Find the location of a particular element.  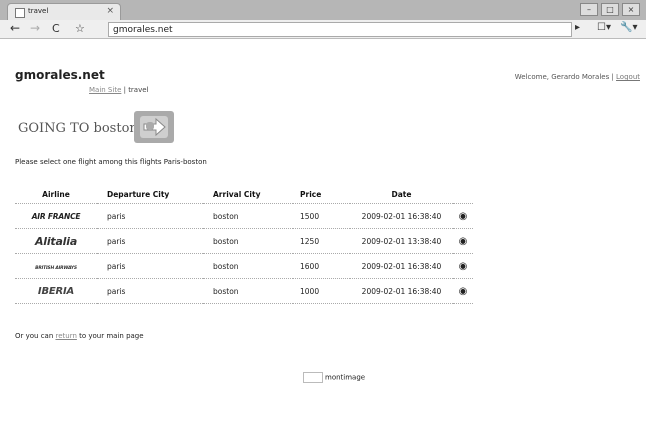

minimize-button: – is located at coordinates (589, 9).